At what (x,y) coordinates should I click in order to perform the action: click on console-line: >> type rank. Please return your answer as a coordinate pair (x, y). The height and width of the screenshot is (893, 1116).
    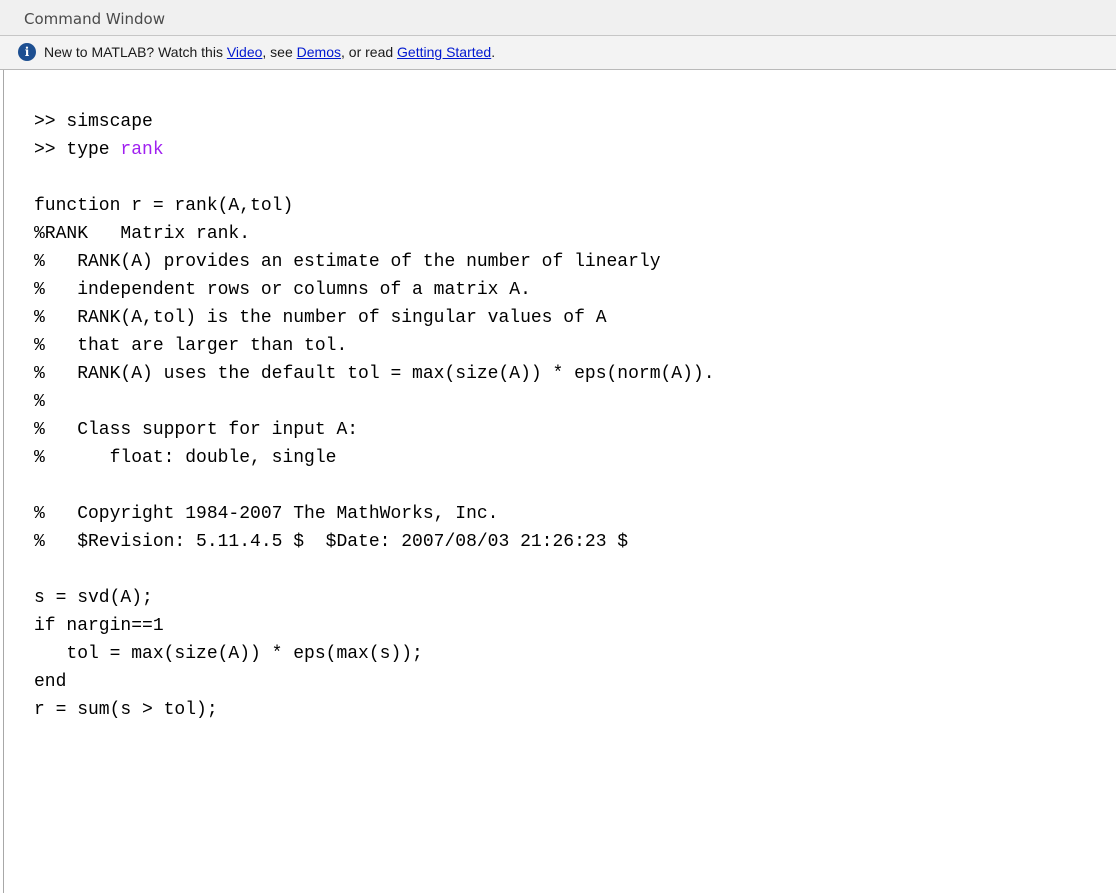
    Looking at the image, I should click on (374, 150).